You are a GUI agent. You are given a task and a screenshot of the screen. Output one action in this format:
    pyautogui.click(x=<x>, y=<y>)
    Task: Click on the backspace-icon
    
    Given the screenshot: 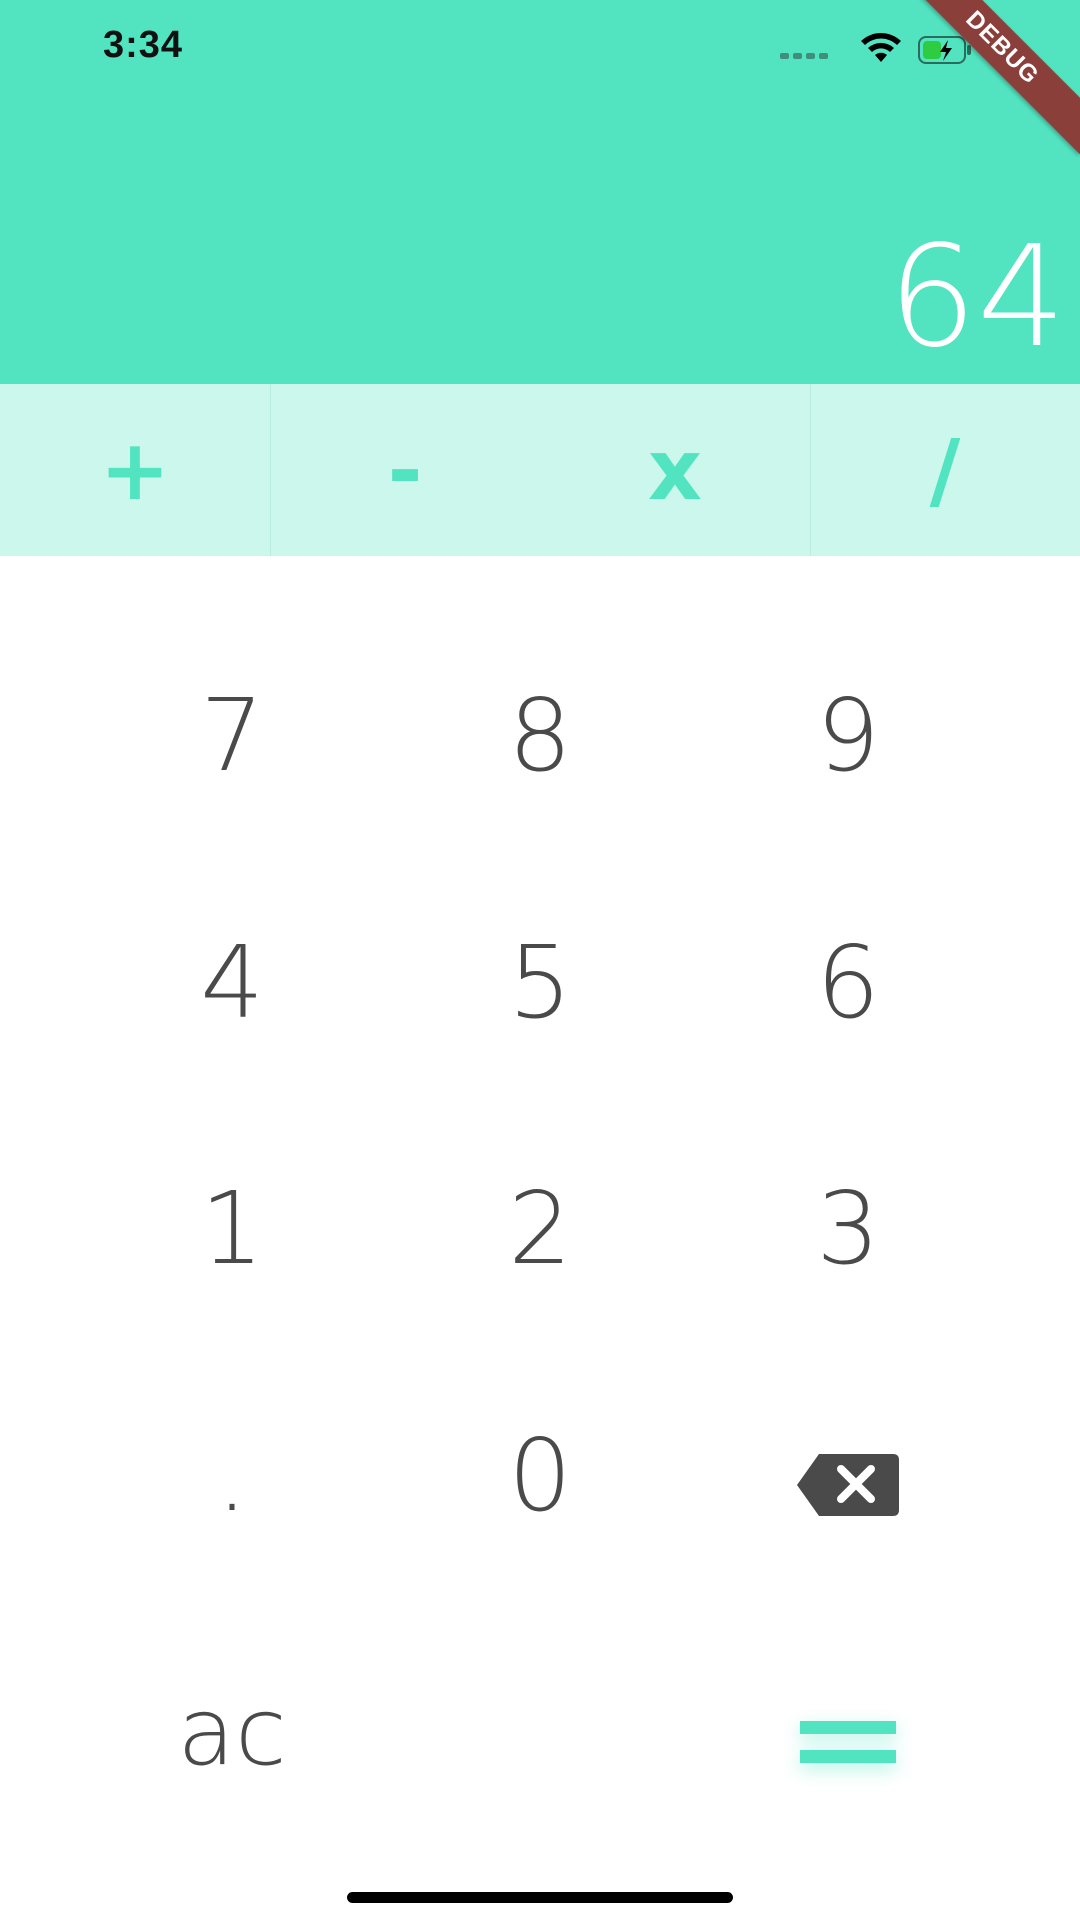 What is the action you would take?
    pyautogui.click(x=848, y=1485)
    